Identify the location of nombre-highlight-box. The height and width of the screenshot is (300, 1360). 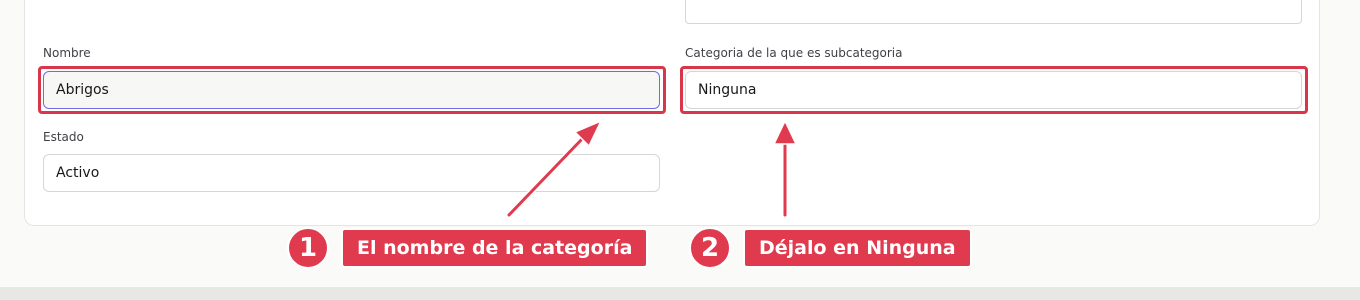
(352, 90).